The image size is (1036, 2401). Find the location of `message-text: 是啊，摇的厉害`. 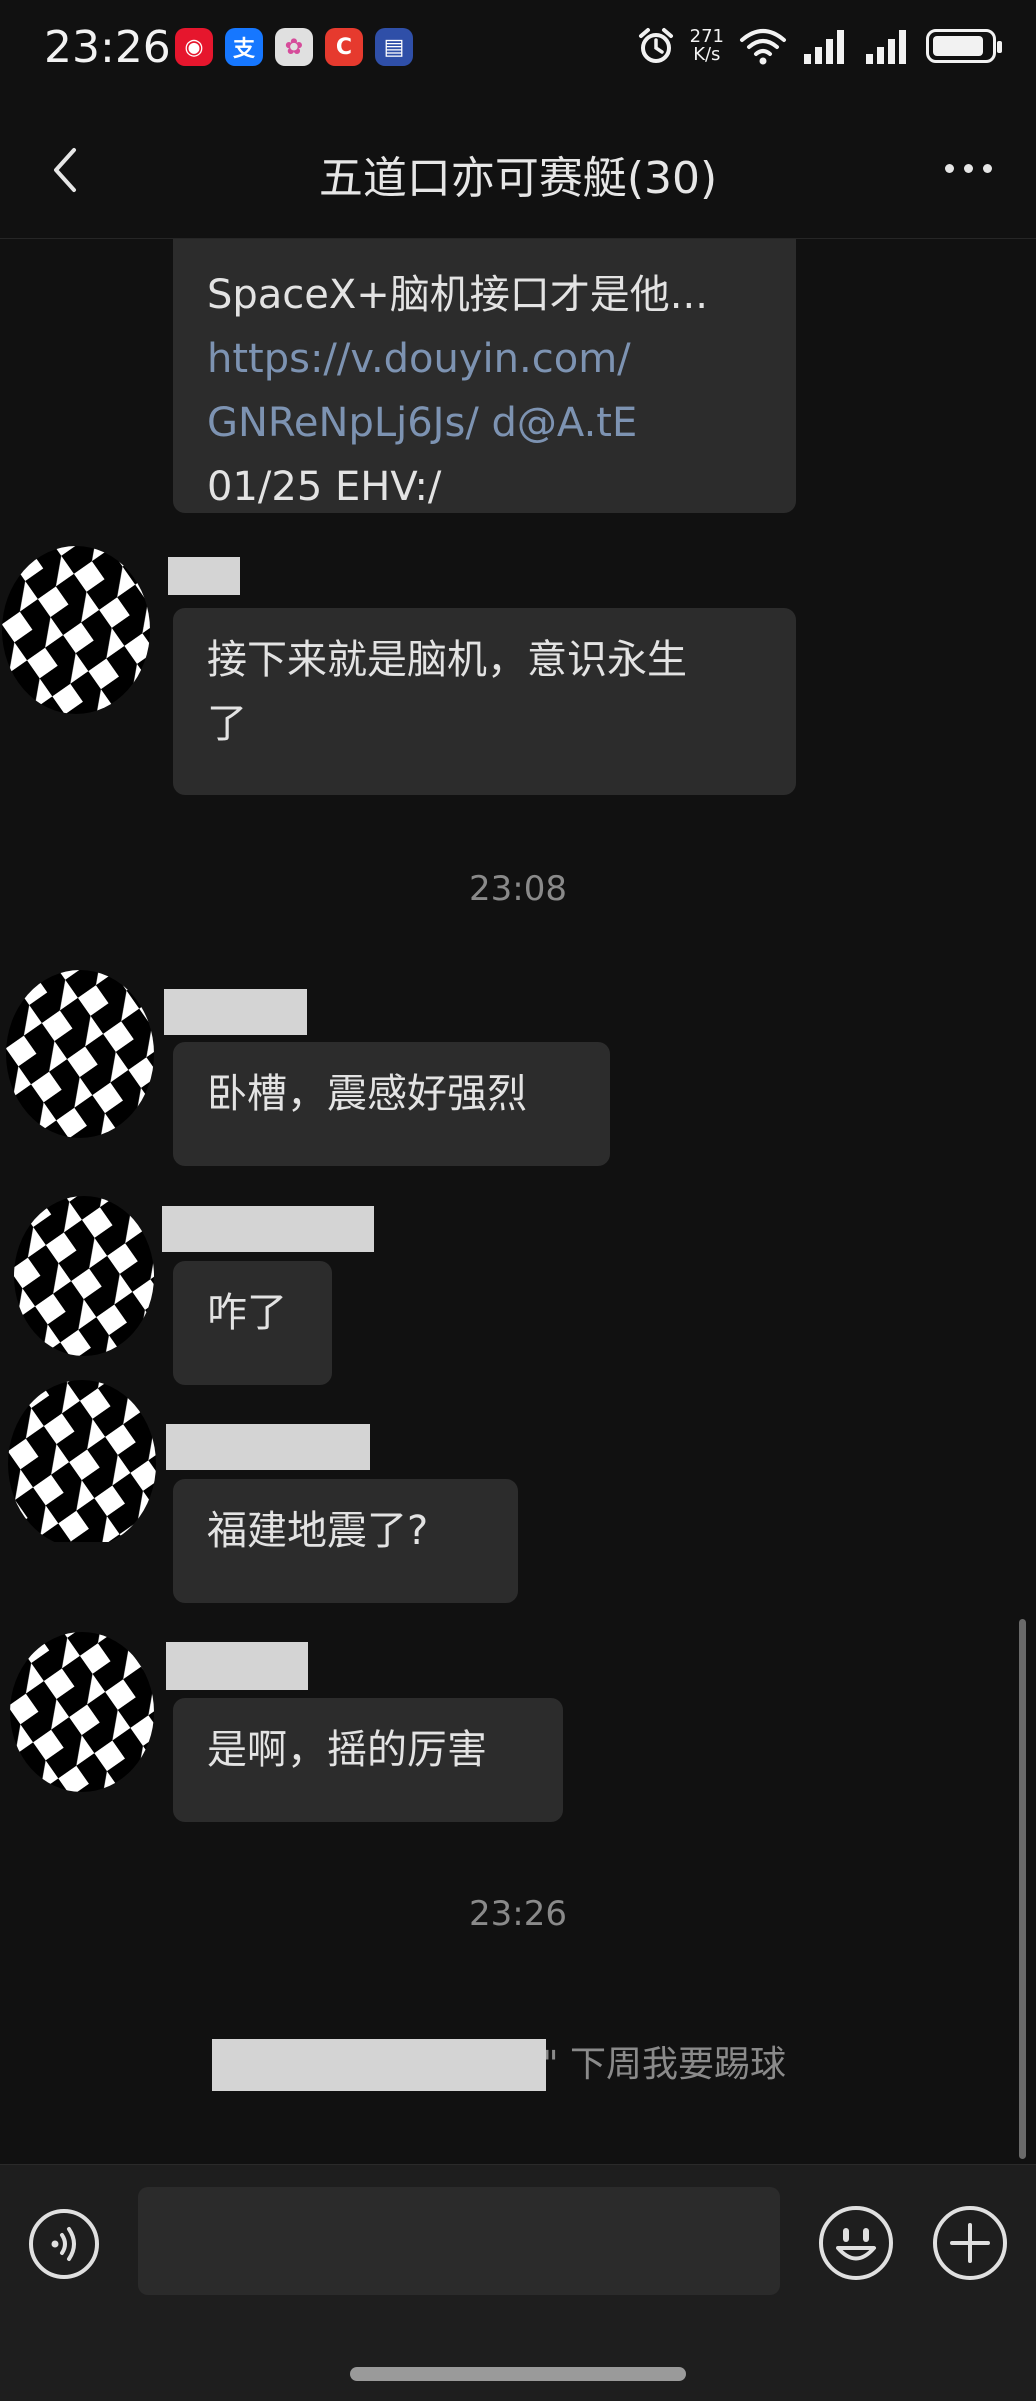

message-text: 是啊，摇的厉害 is located at coordinates (347, 1750).